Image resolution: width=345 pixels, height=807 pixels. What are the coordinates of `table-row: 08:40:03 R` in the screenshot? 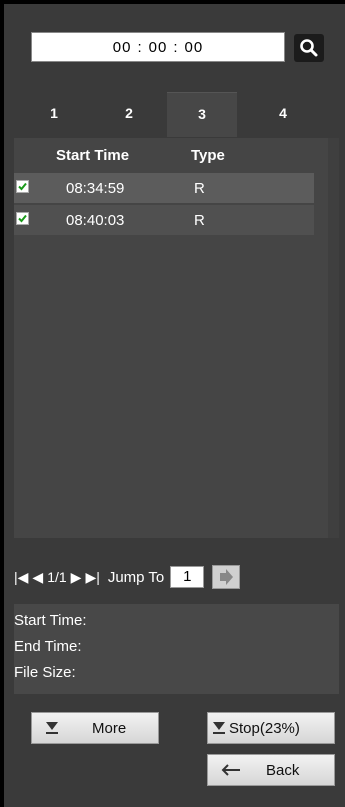 It's located at (164, 220).